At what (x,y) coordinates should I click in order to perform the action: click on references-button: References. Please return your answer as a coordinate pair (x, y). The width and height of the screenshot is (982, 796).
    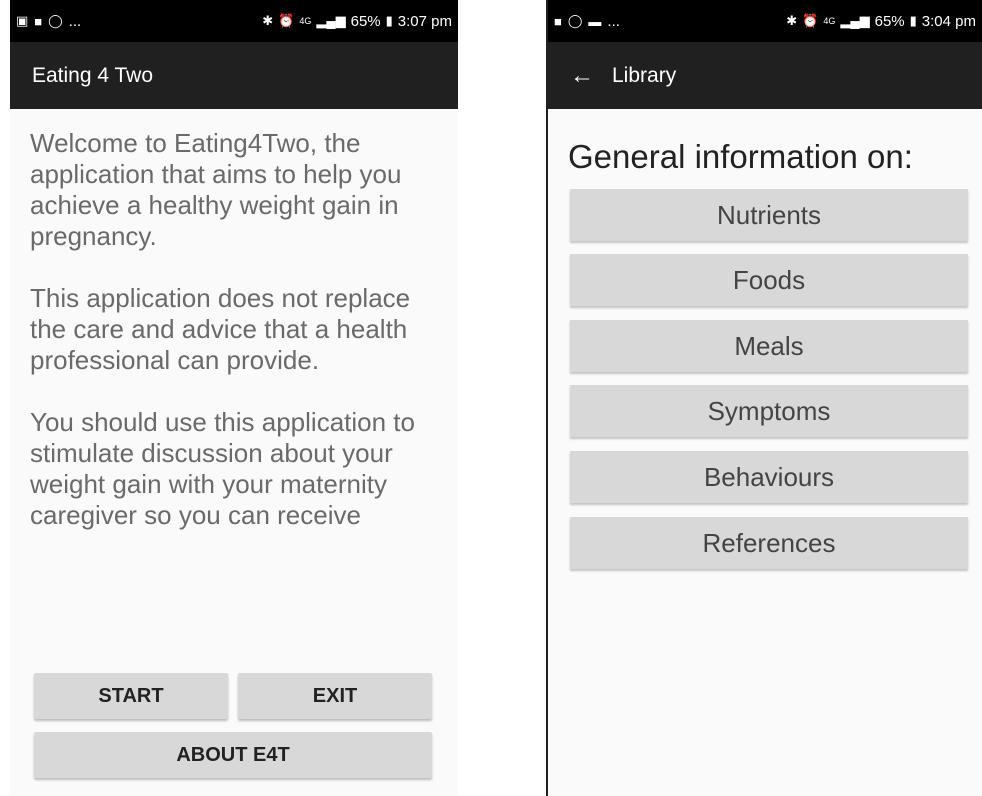
    Looking at the image, I should click on (769, 543).